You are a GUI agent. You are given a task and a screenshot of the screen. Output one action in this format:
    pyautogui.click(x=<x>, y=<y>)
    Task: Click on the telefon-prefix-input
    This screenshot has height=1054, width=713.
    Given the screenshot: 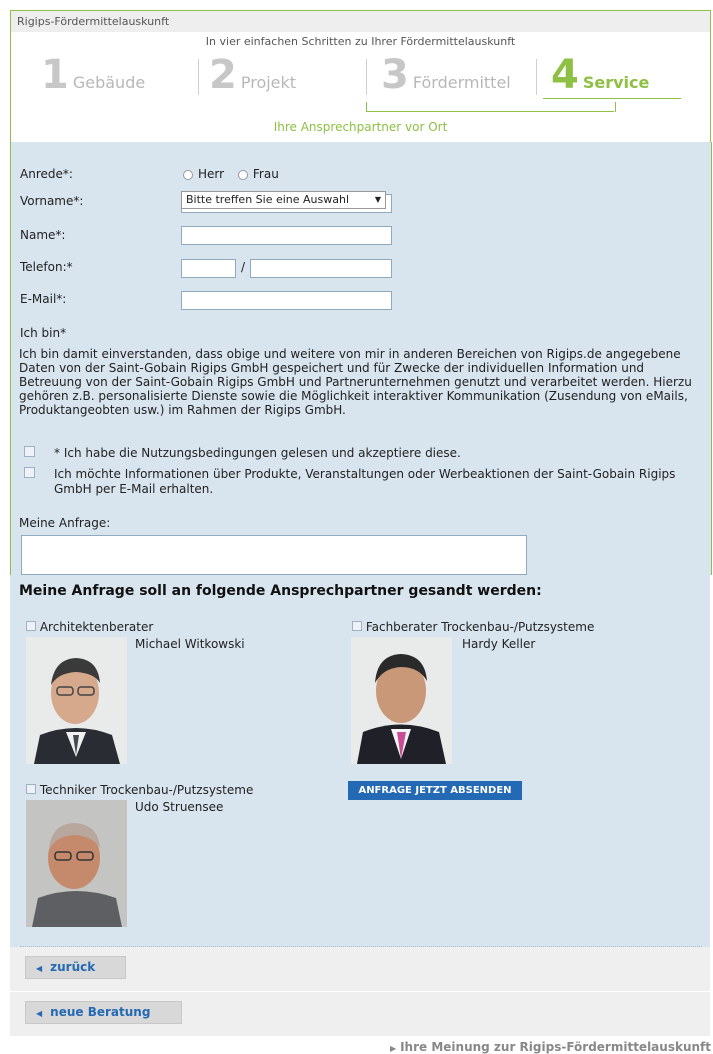 What is the action you would take?
    pyautogui.click(x=208, y=268)
    